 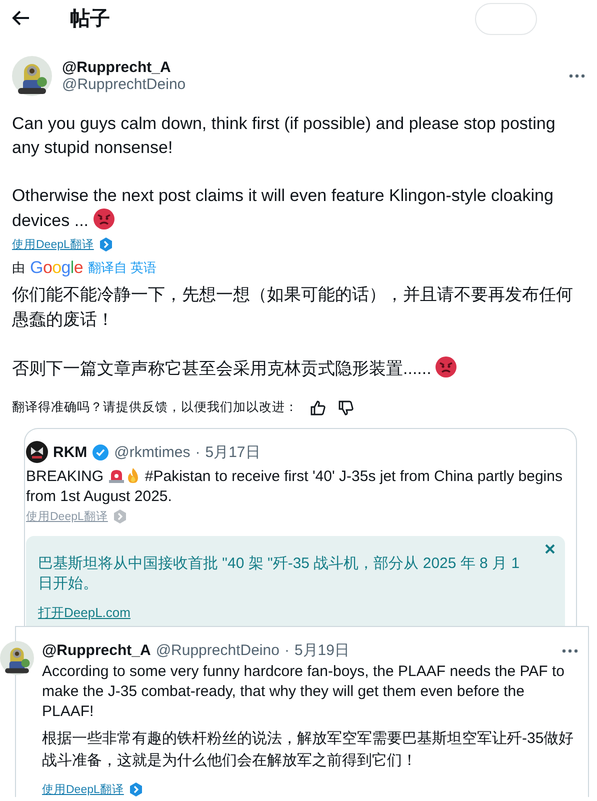 What do you see at coordinates (279, 574) in the screenshot?
I see `translated-text: 巴基斯坦将从中国接收首批 "40 架 "歼-35 战斗机，部分从 2025 年 8 月 1 日开始。` at bounding box center [279, 574].